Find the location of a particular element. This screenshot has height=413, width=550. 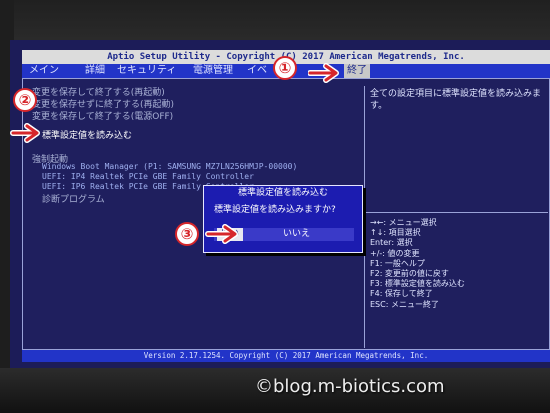

step-2-arrow-icon is located at coordinates (25, 133).